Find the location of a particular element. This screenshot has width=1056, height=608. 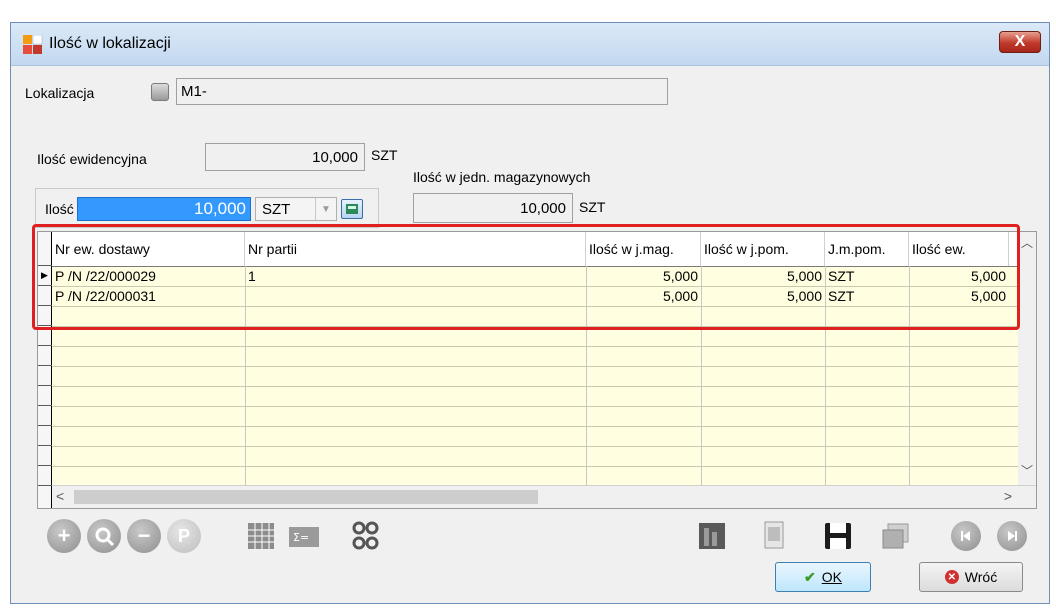

close-icon: X is located at coordinates (1020, 41).